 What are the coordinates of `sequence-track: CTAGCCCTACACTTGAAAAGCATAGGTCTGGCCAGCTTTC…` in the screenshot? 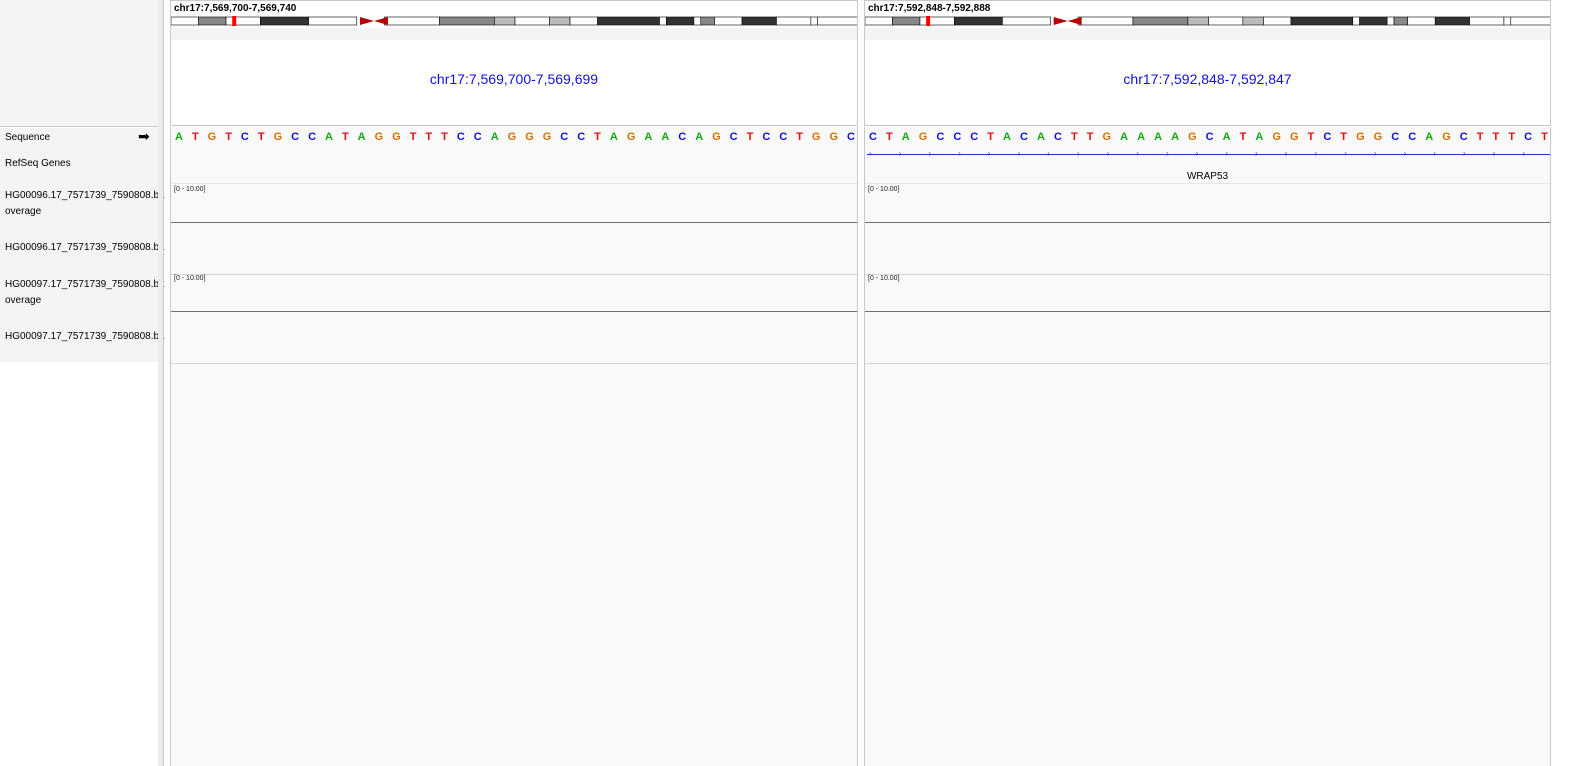 It's located at (1208, 137).